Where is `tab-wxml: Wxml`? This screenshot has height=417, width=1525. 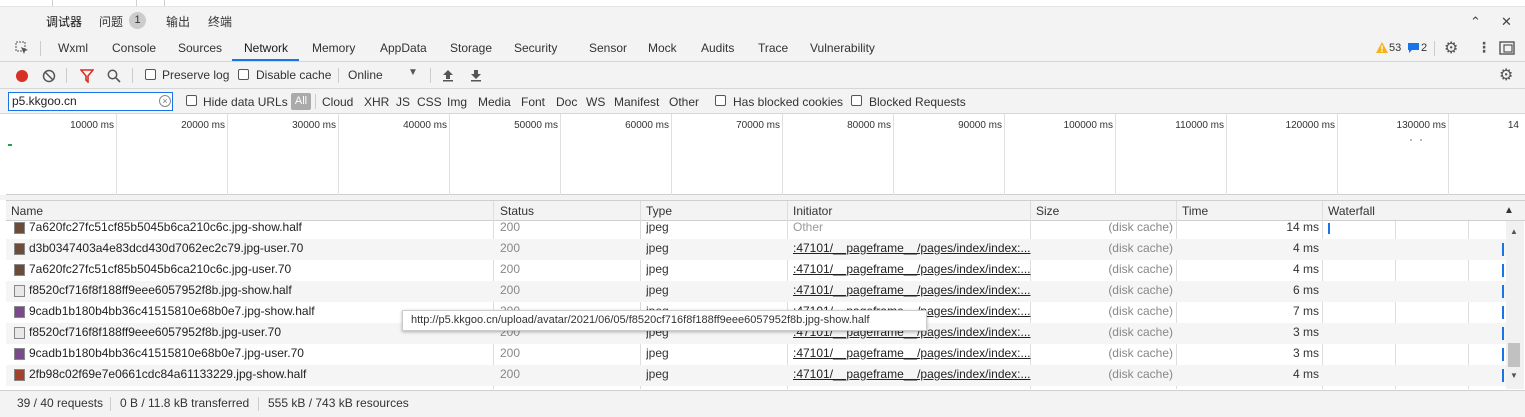 tab-wxml: Wxml is located at coordinates (73, 48).